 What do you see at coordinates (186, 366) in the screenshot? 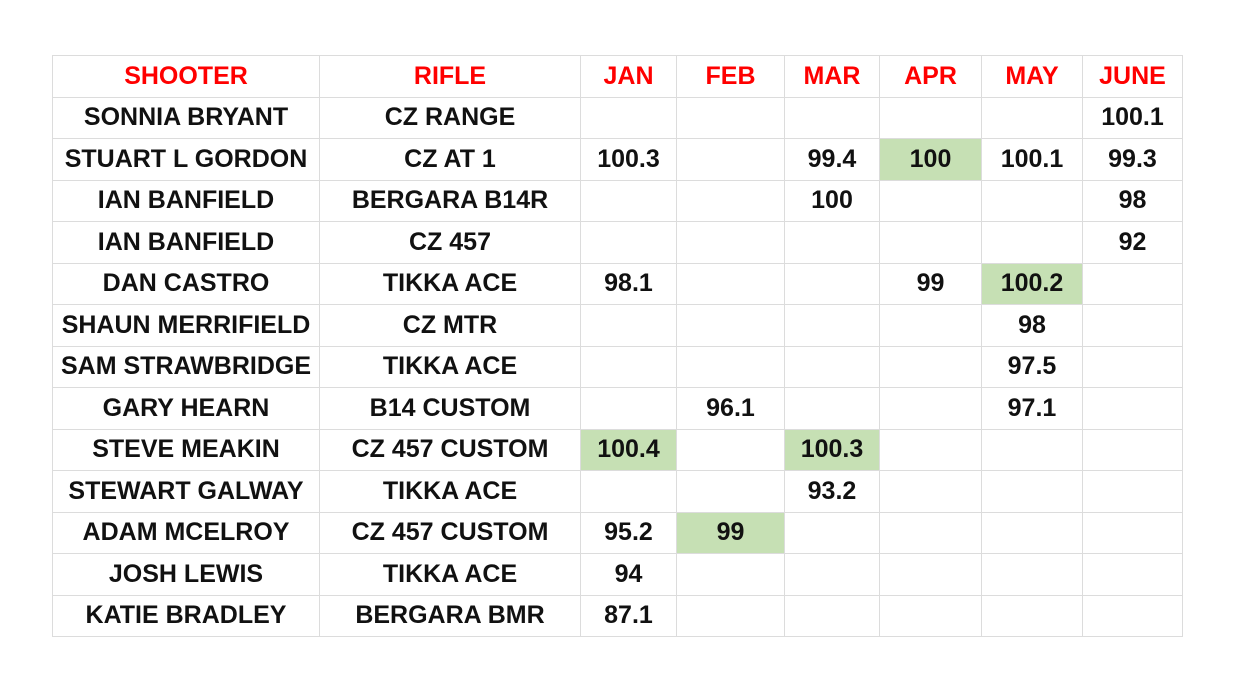
I see `shooter-cell: SAM STRAWBRIDGE` at bounding box center [186, 366].